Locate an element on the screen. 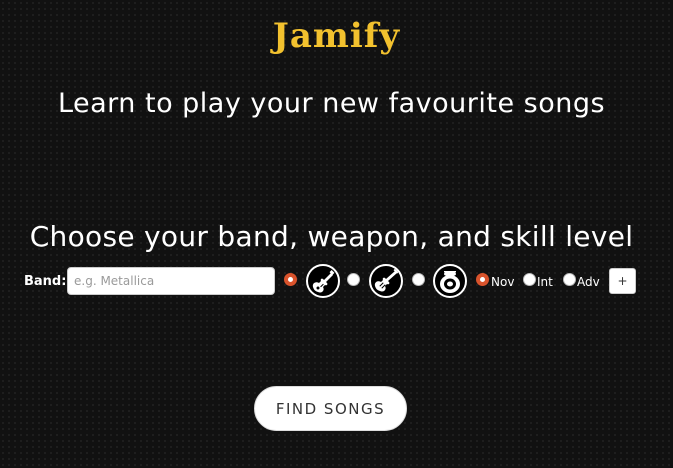 The image size is (673, 468). drums-icon is located at coordinates (450, 281).